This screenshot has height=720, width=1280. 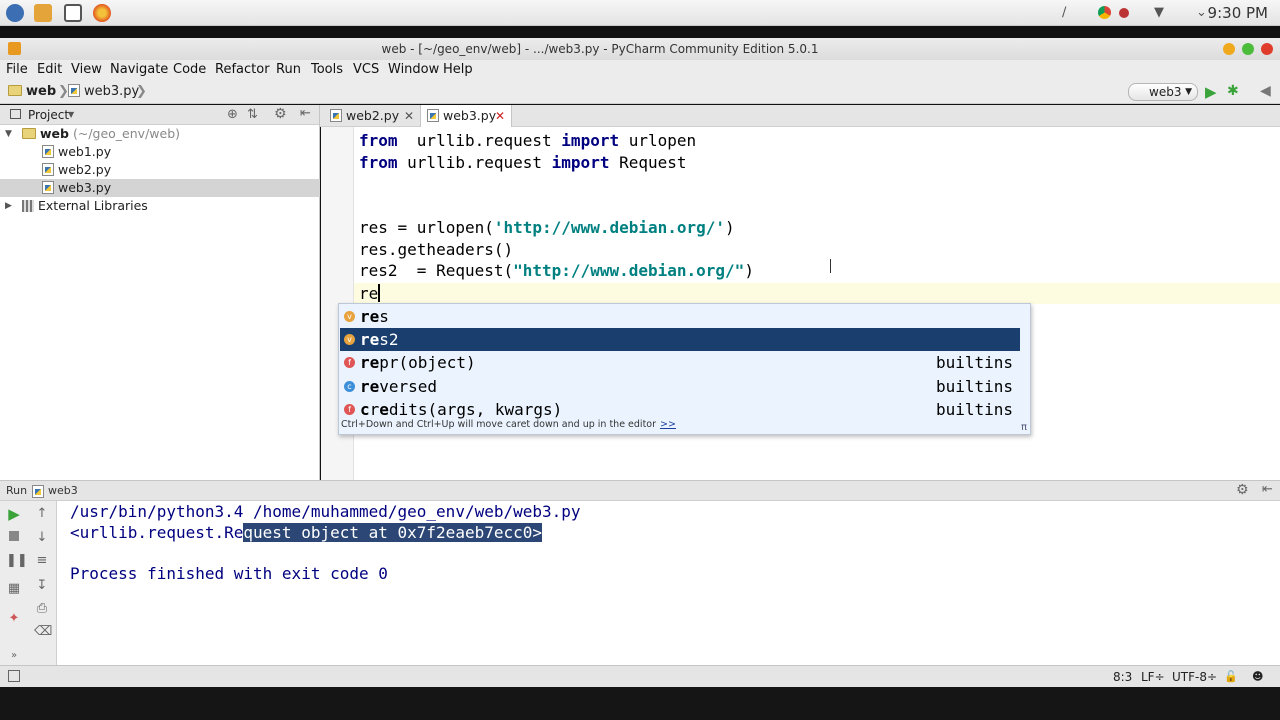 What do you see at coordinates (157, 532) in the screenshot?
I see `console-output-text: <urllib.request.Re` at bounding box center [157, 532].